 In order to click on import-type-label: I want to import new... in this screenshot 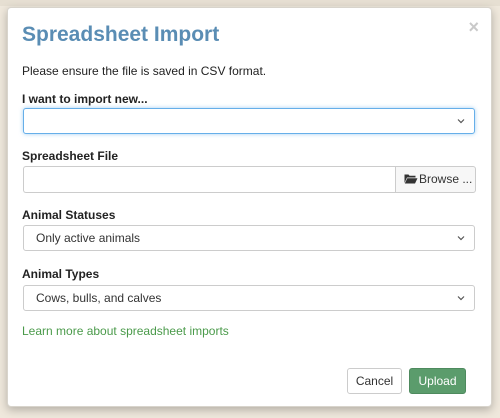, I will do `click(85, 99)`.